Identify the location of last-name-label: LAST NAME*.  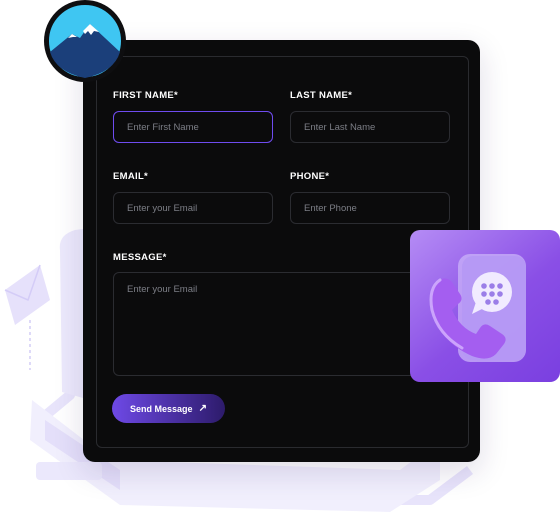
(321, 95).